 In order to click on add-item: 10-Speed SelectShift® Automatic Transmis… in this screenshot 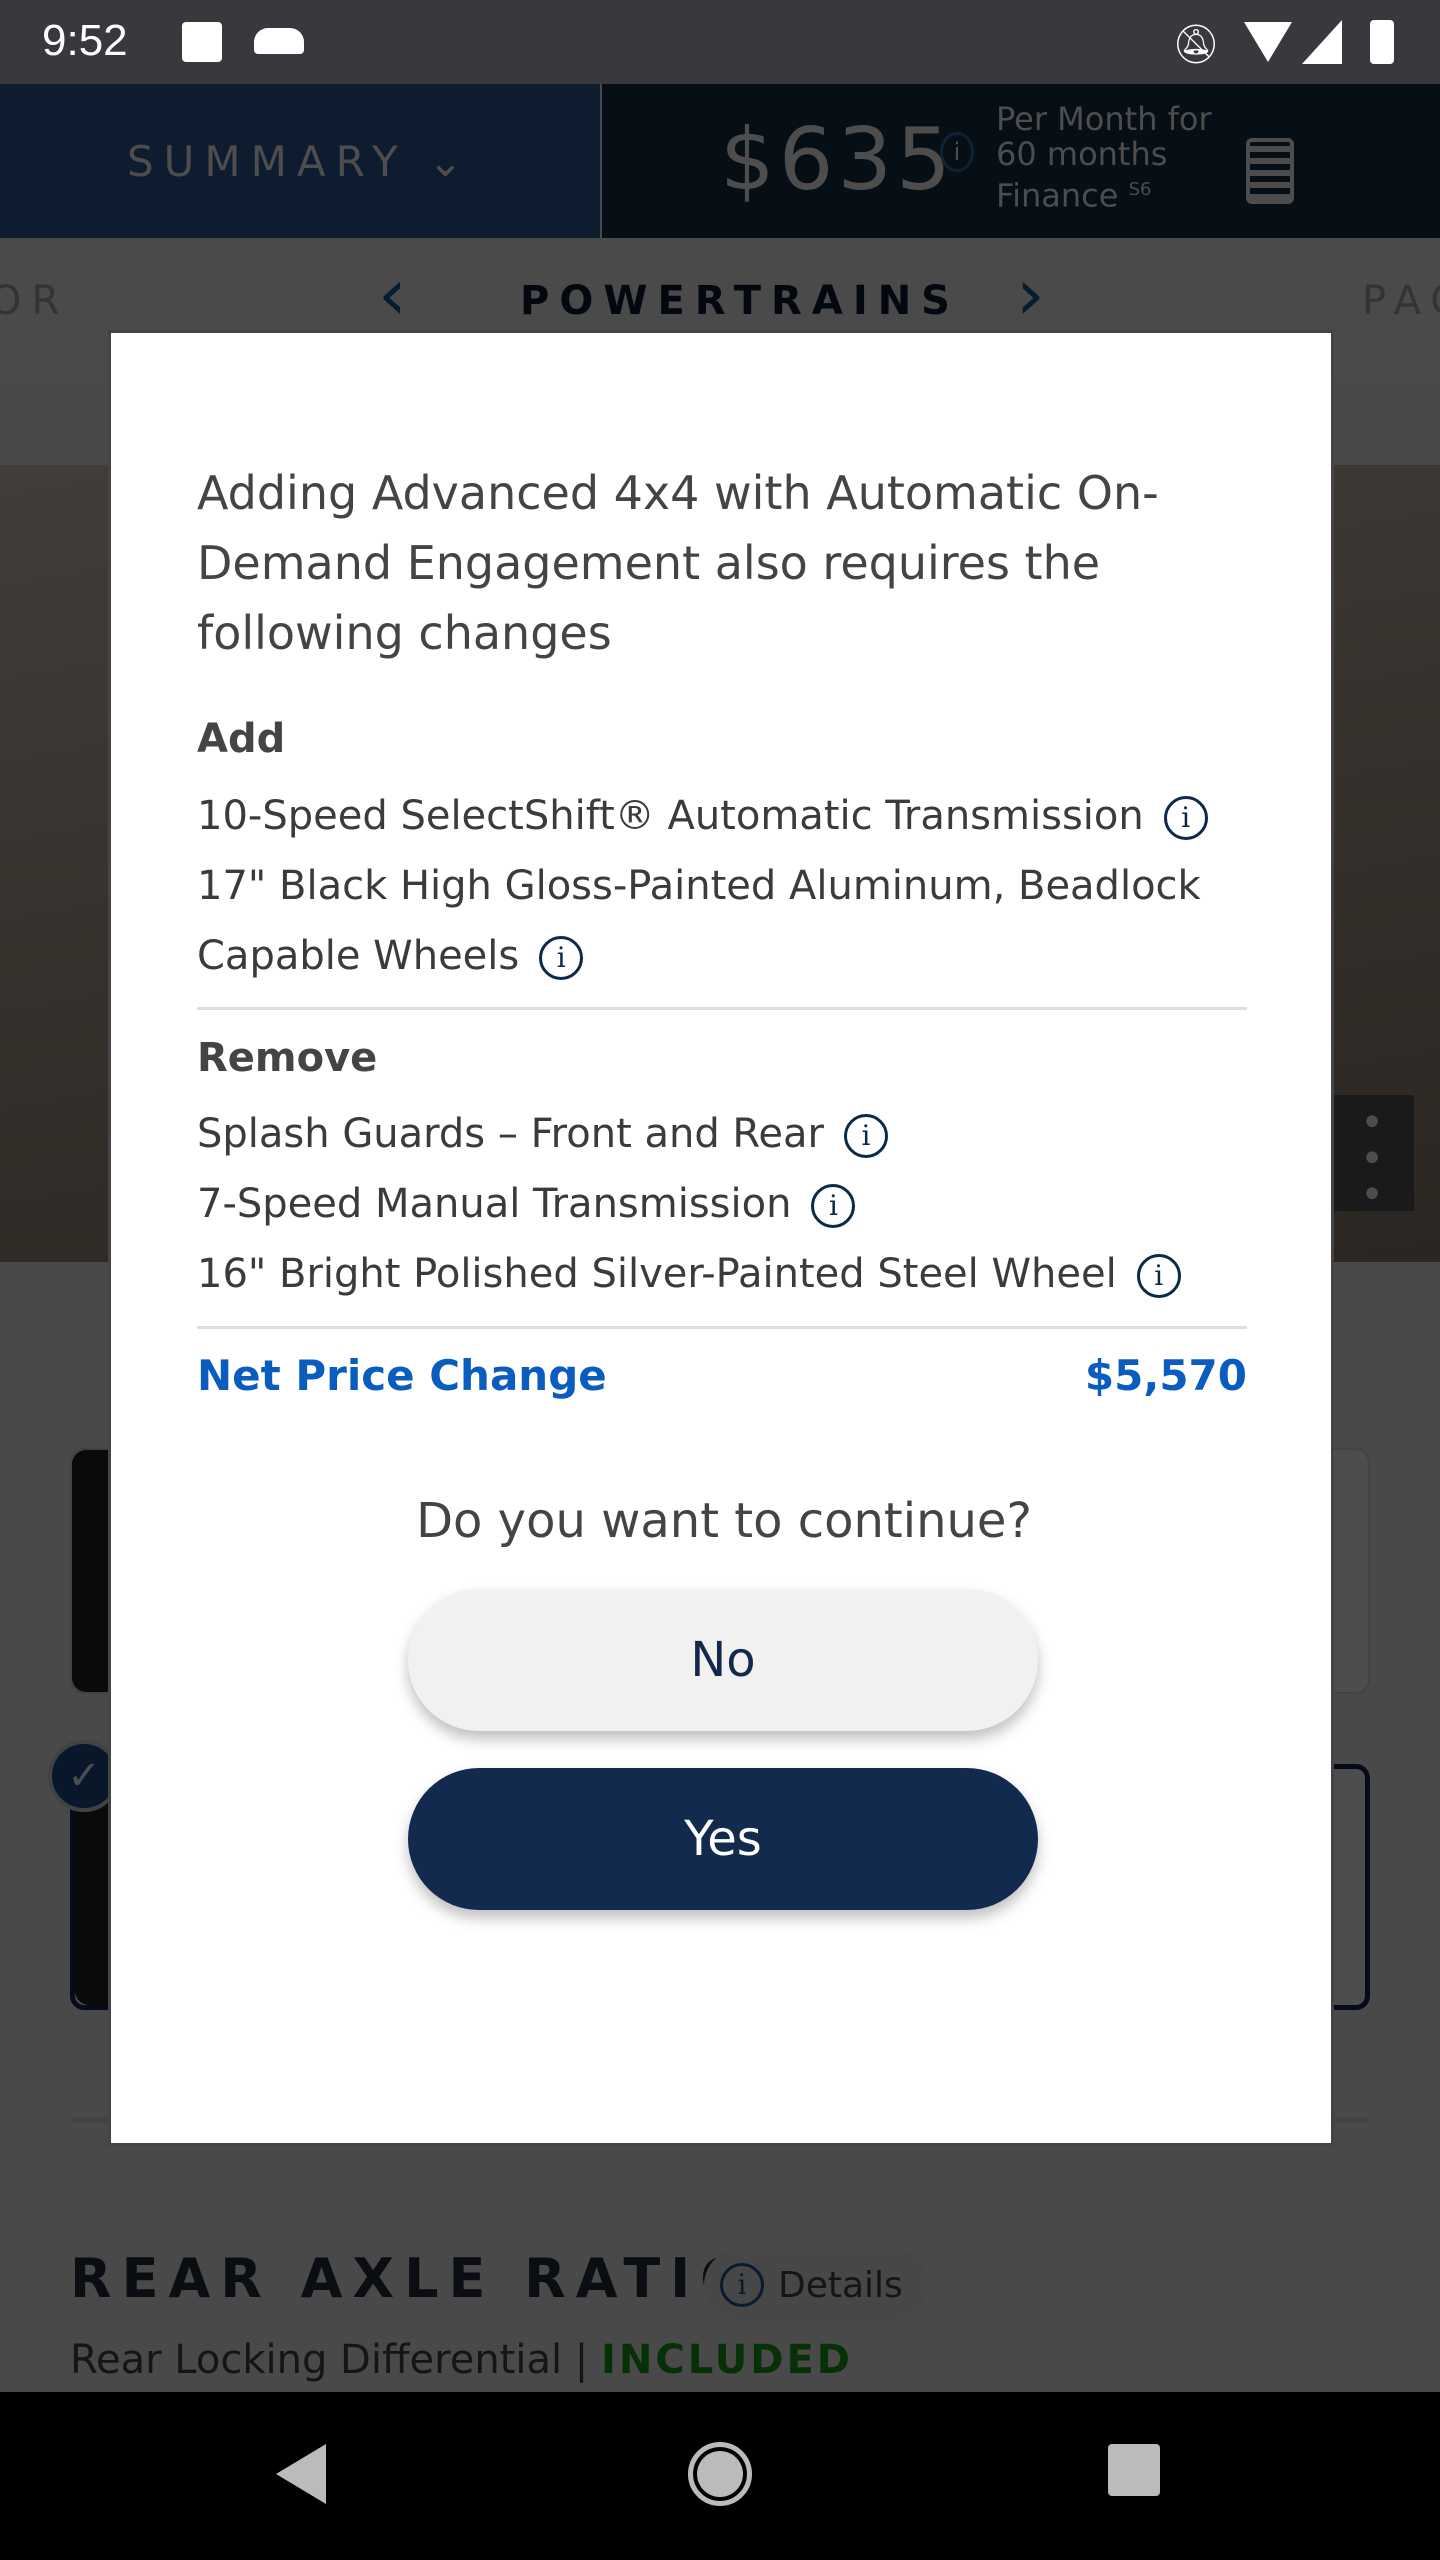, I will do `click(727, 816)`.